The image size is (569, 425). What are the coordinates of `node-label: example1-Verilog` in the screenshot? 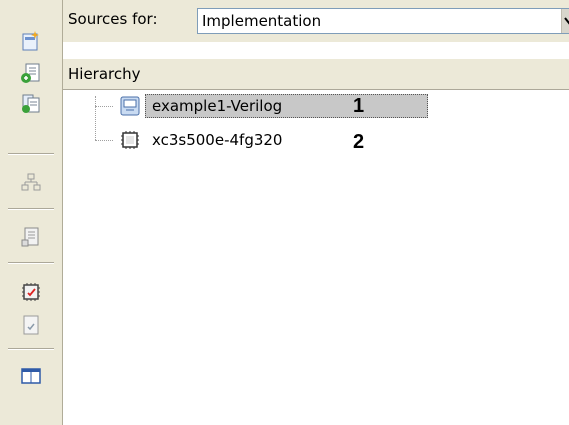 It's located at (217, 106).